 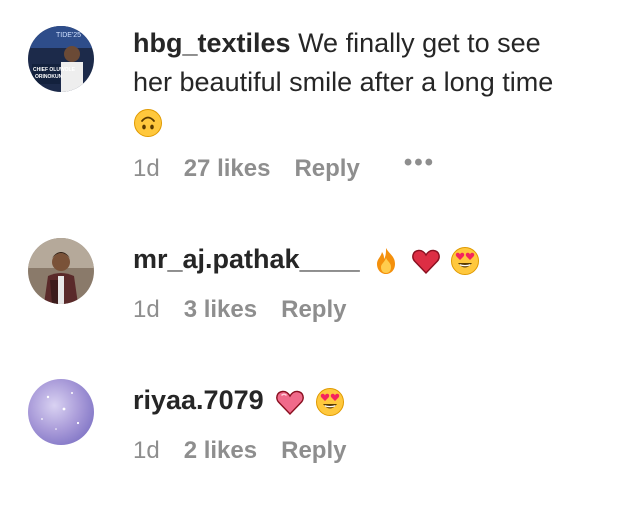 I want to click on avatar-caption-line2: ORINOKUN, so click(x=49, y=77).